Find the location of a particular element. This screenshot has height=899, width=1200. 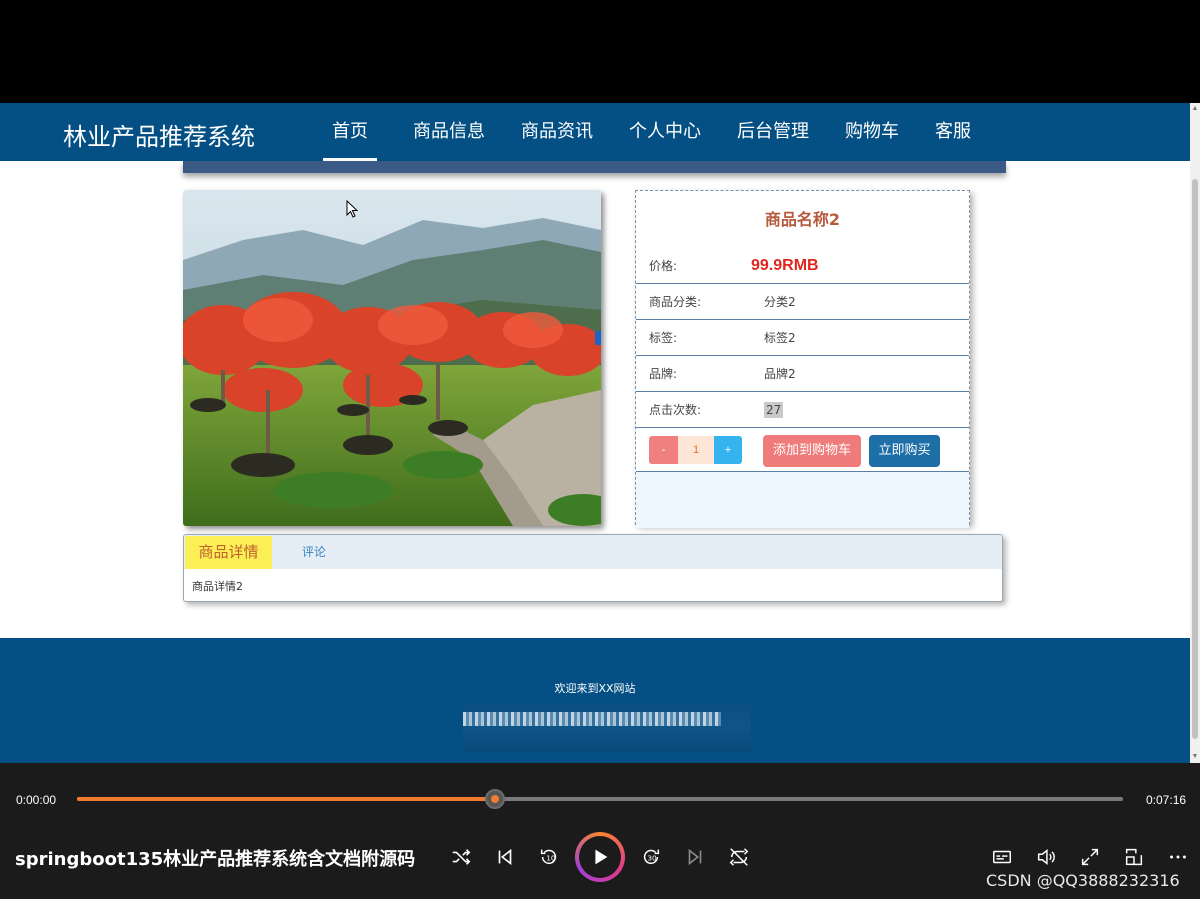

nav-cart: 购物车 is located at coordinates (872, 132).